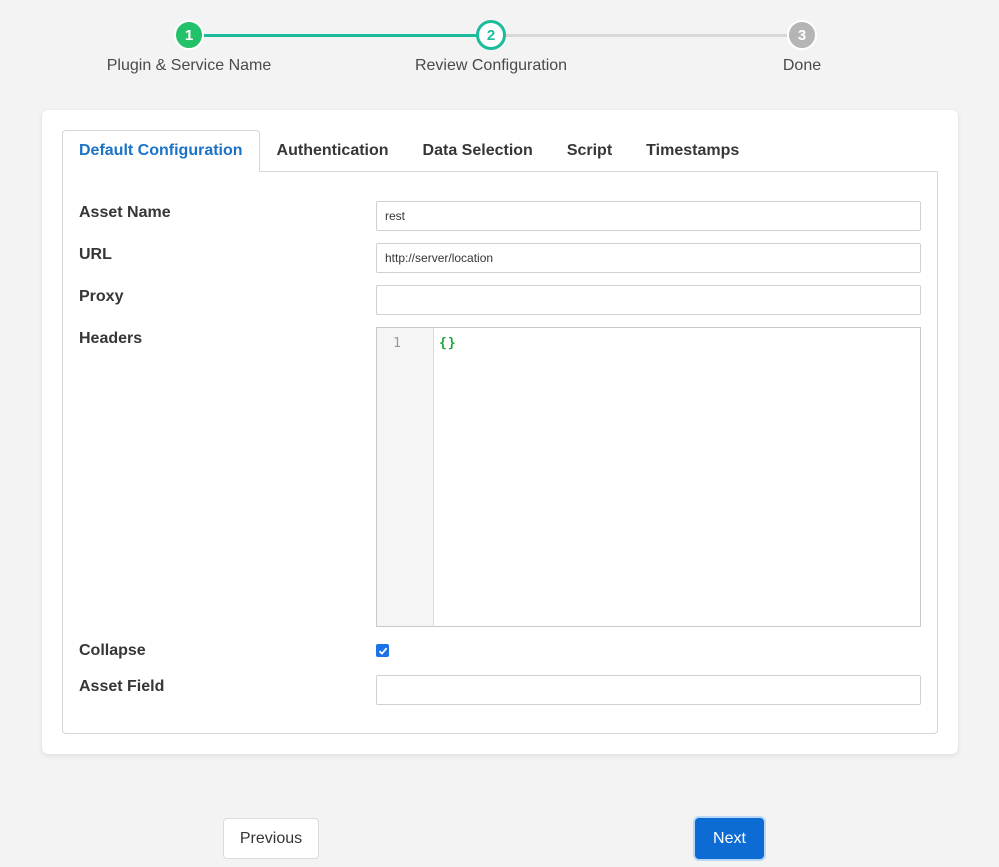  What do you see at coordinates (692, 151) in the screenshot?
I see `tab-timestamps: Timestamps` at bounding box center [692, 151].